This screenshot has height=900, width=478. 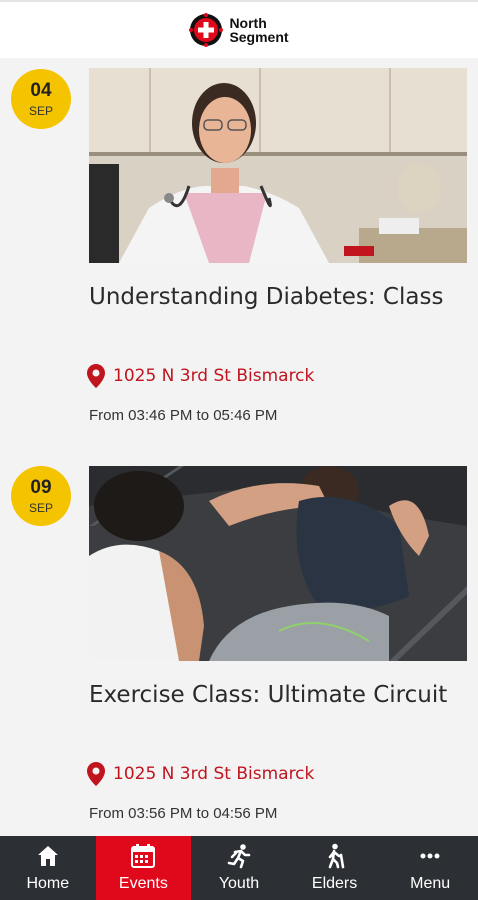 I want to click on home-icon, so click(x=47, y=856).